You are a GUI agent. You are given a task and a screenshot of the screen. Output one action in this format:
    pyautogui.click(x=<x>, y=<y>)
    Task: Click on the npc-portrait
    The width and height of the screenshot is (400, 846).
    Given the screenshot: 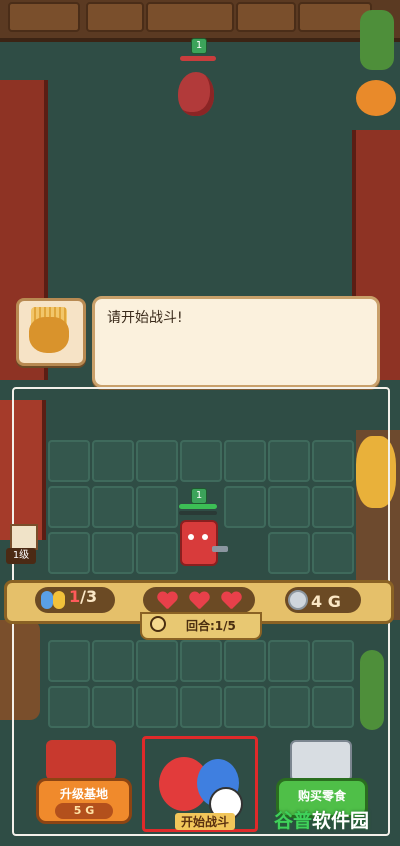 What is the action you would take?
    pyautogui.click(x=51, y=332)
    